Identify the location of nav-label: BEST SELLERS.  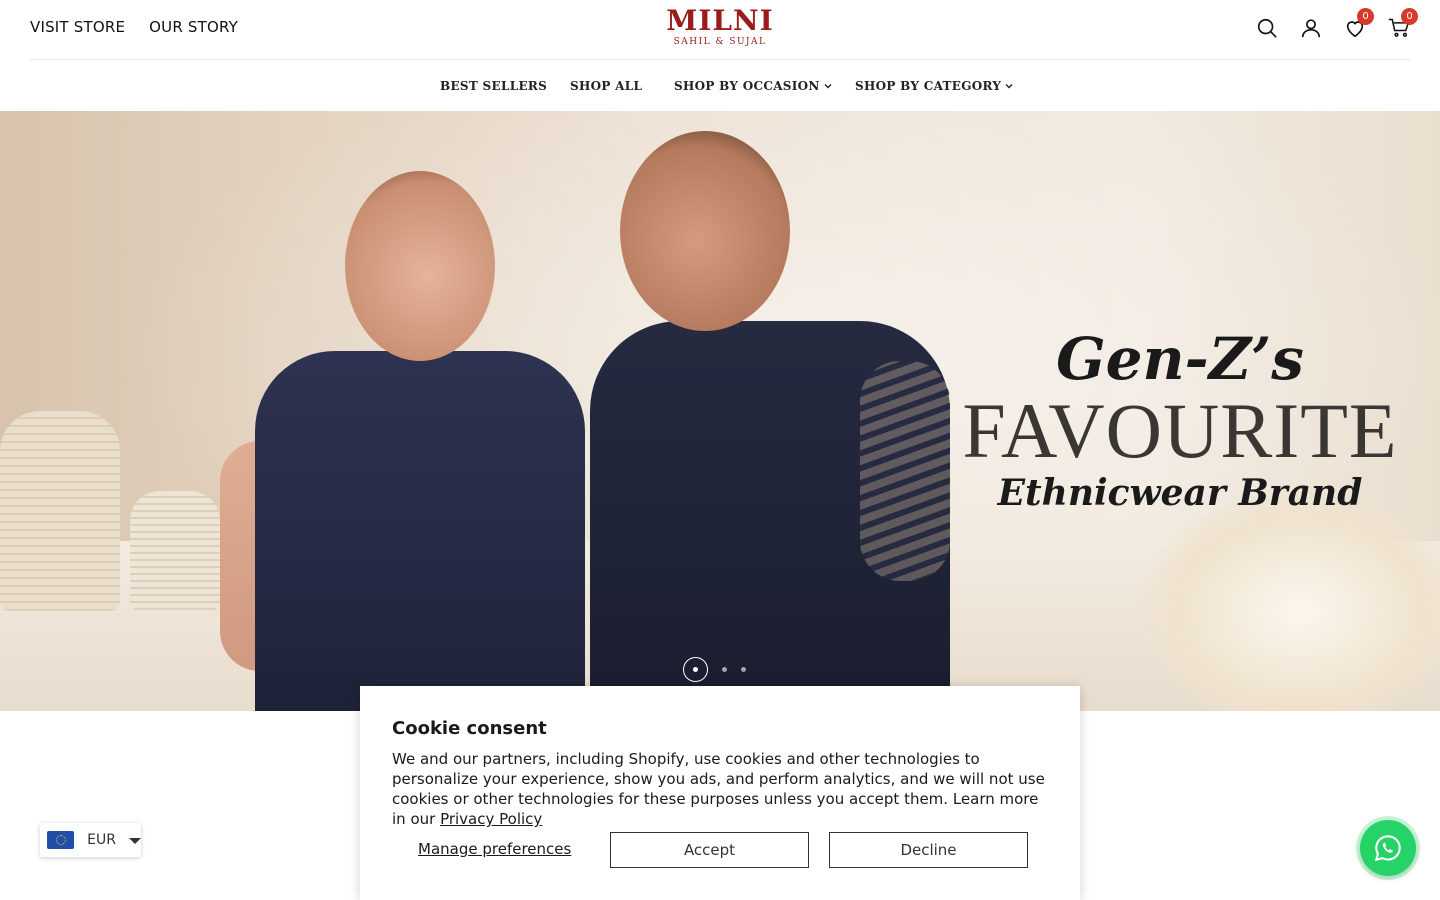
(494, 86).